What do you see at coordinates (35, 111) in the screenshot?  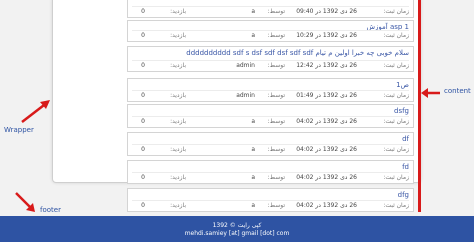 I see `wrapper-arrow-icon` at bounding box center [35, 111].